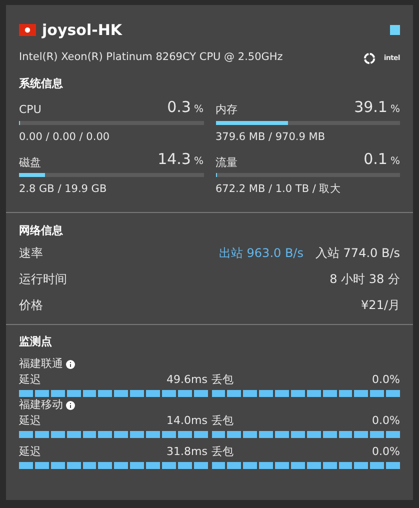 The height and width of the screenshot is (508, 419). I want to click on info-label: 价格, so click(31, 305).